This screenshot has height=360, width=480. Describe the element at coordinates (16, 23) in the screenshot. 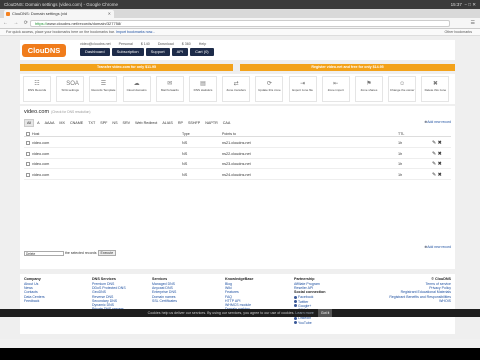

I see `nav-buttons: ← → ⟳` at that location.